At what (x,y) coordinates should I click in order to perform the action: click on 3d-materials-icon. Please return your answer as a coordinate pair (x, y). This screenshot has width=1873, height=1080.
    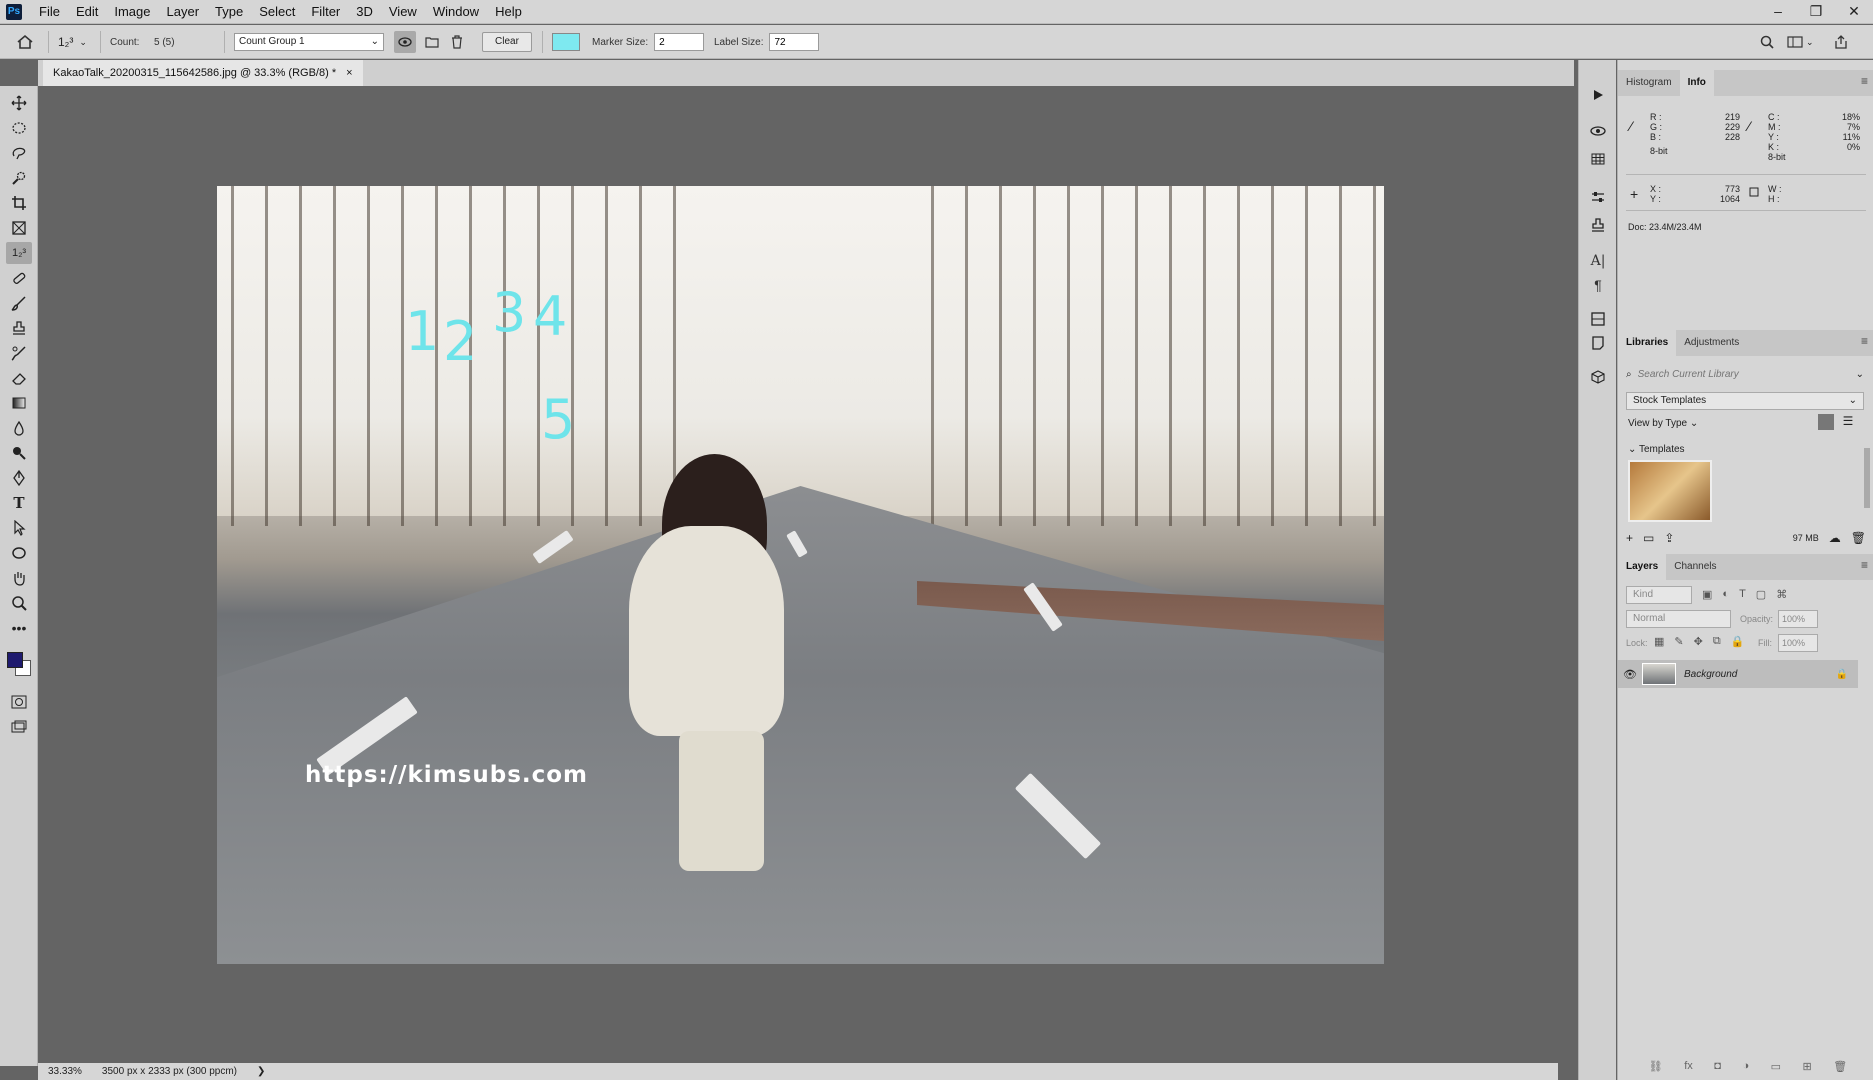
    Looking at the image, I should click on (1598, 131).